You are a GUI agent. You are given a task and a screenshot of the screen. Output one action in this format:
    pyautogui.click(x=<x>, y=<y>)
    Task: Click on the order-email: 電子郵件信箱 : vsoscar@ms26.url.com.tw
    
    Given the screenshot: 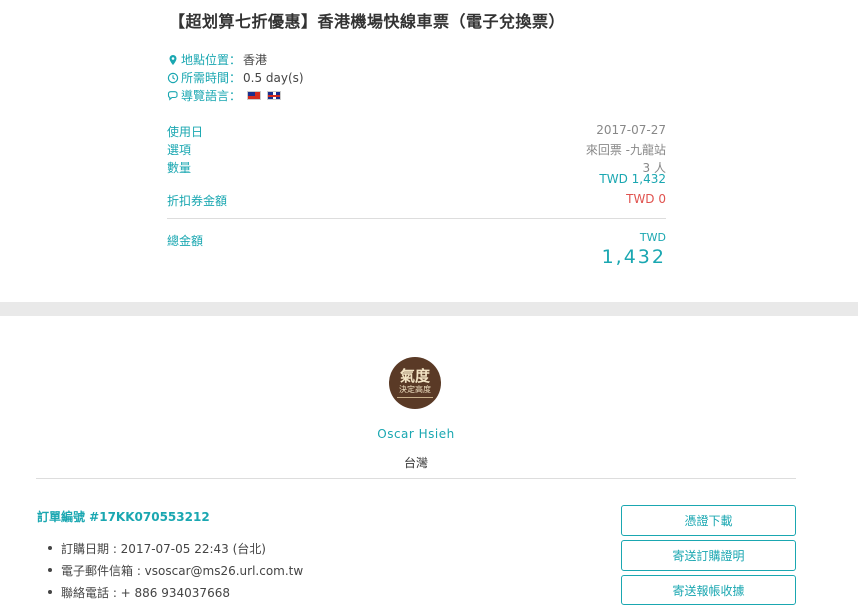 What is the action you would take?
    pyautogui.click(x=175, y=570)
    